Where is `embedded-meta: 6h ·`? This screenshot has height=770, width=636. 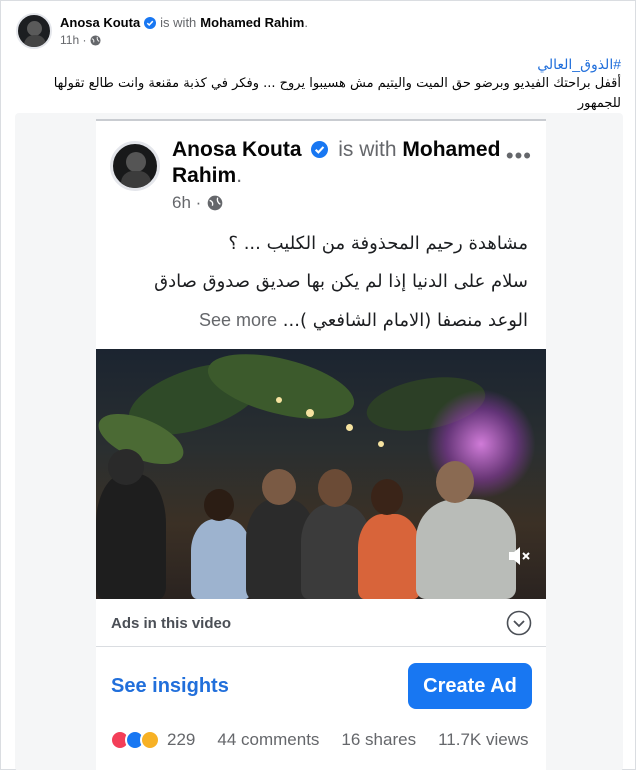
embedded-meta: 6h · is located at coordinates (197, 203).